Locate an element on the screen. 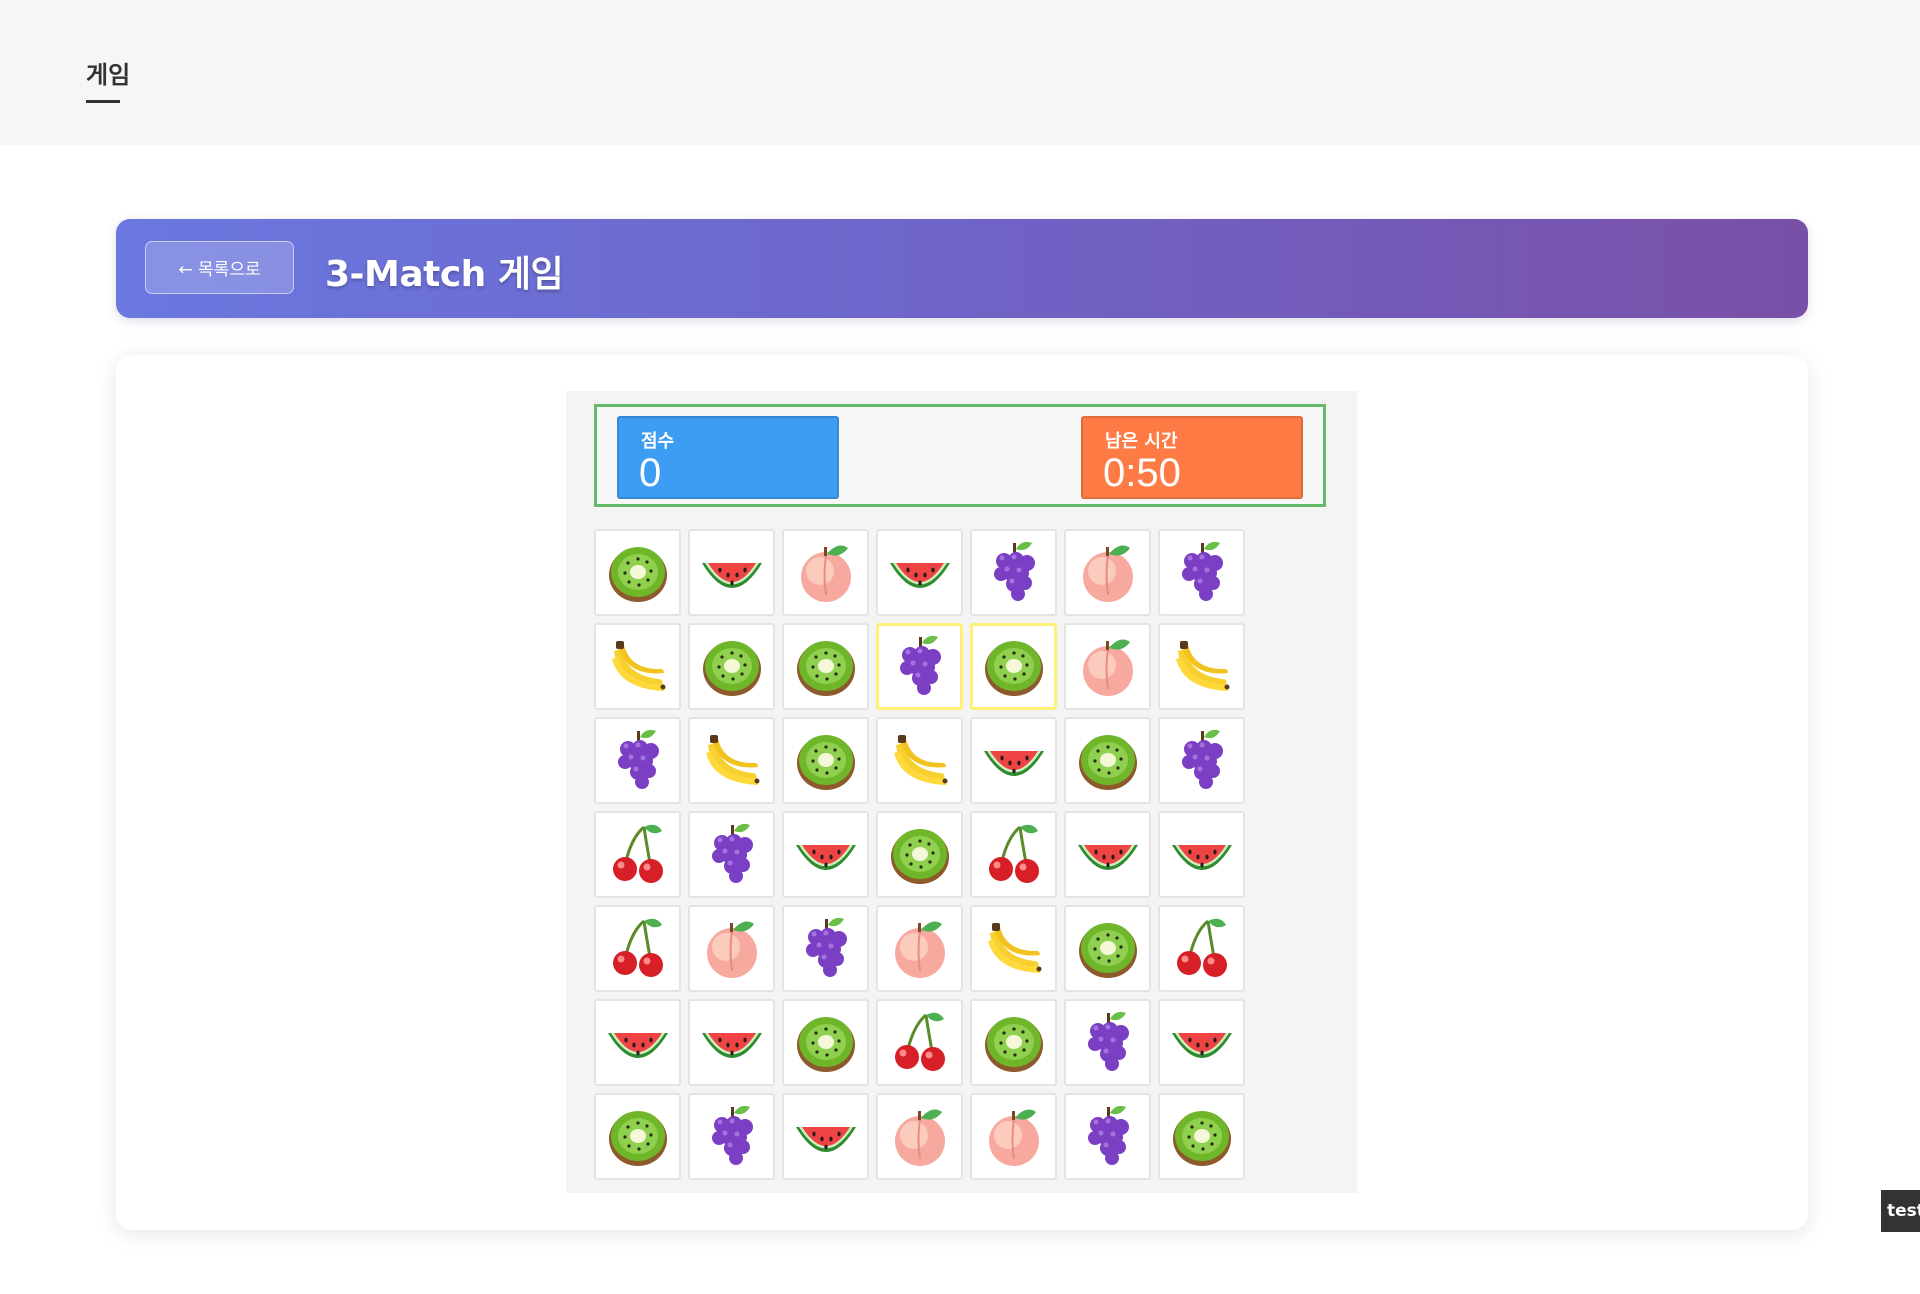  time-label: 남은 시간 is located at coordinates (1141, 441).